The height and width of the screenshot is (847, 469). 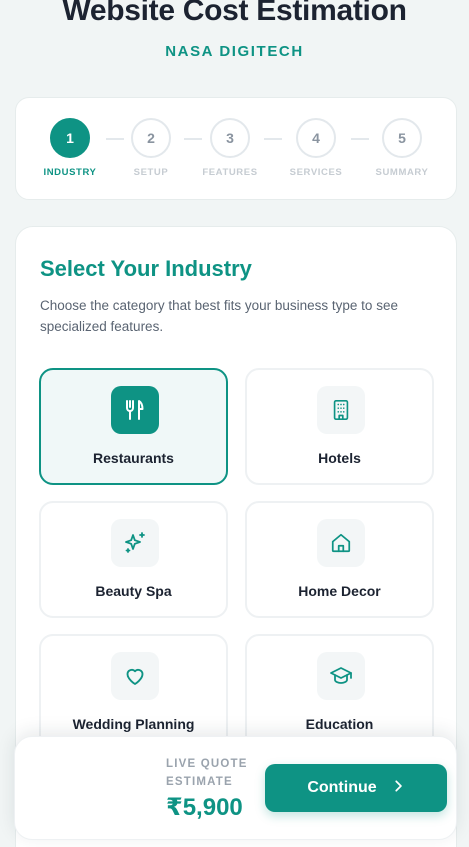 What do you see at coordinates (70, 172) in the screenshot?
I see `step-label: INDUSTRY` at bounding box center [70, 172].